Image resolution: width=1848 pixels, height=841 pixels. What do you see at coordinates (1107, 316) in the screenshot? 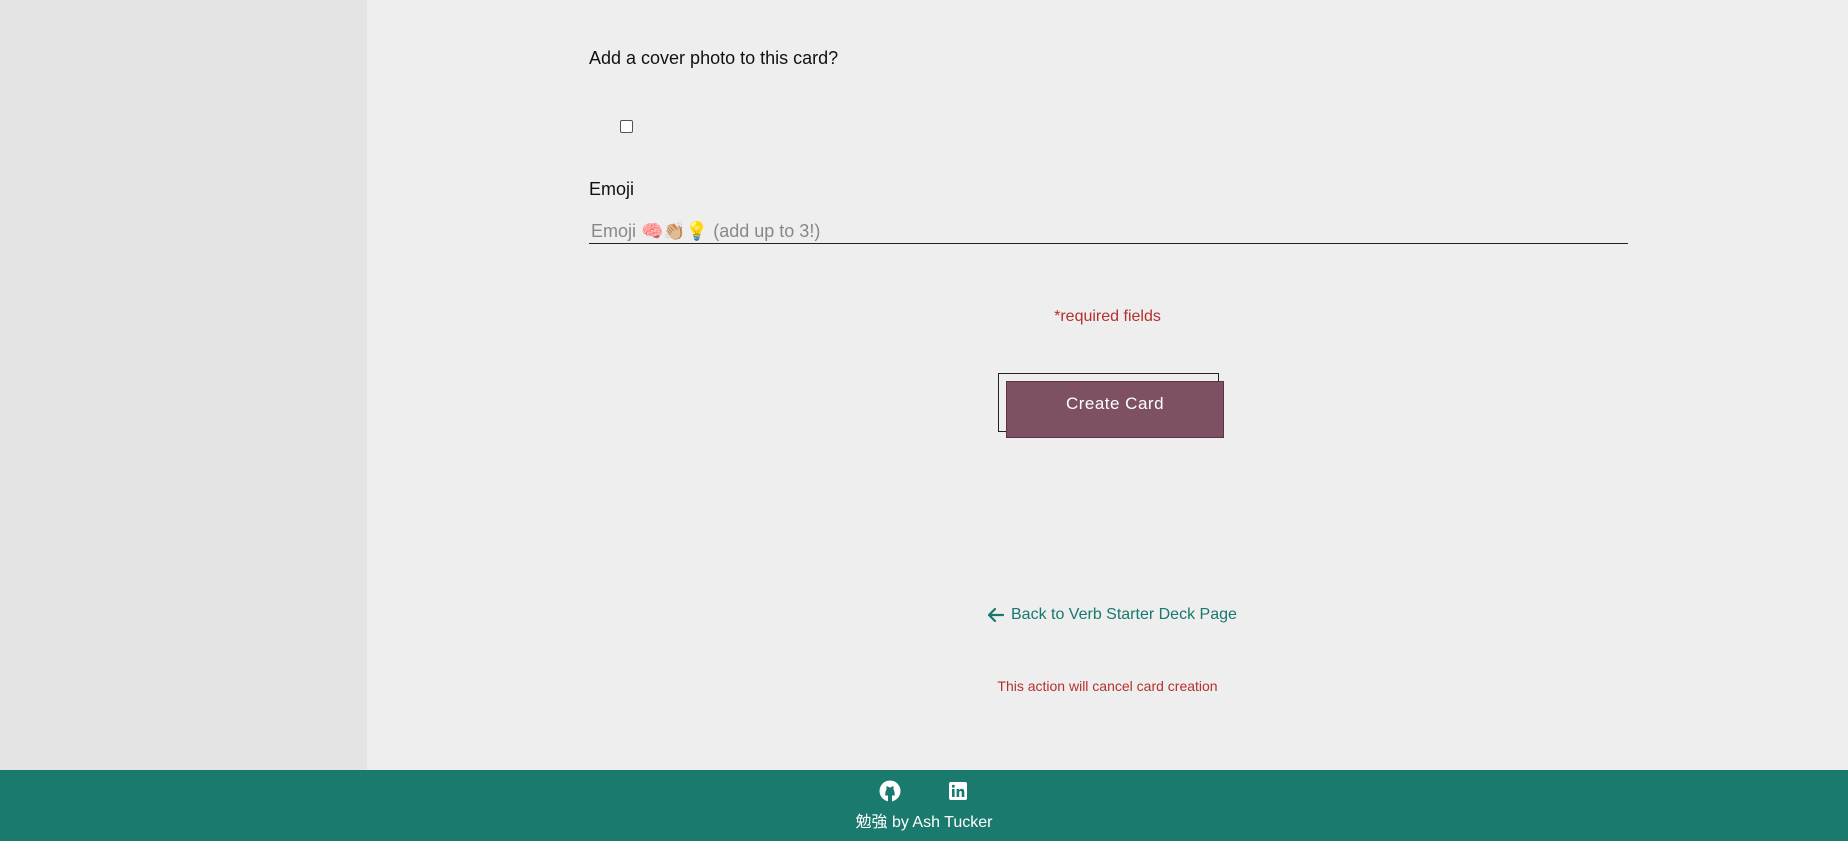
I see `required-fields-note: *required fields` at bounding box center [1107, 316].